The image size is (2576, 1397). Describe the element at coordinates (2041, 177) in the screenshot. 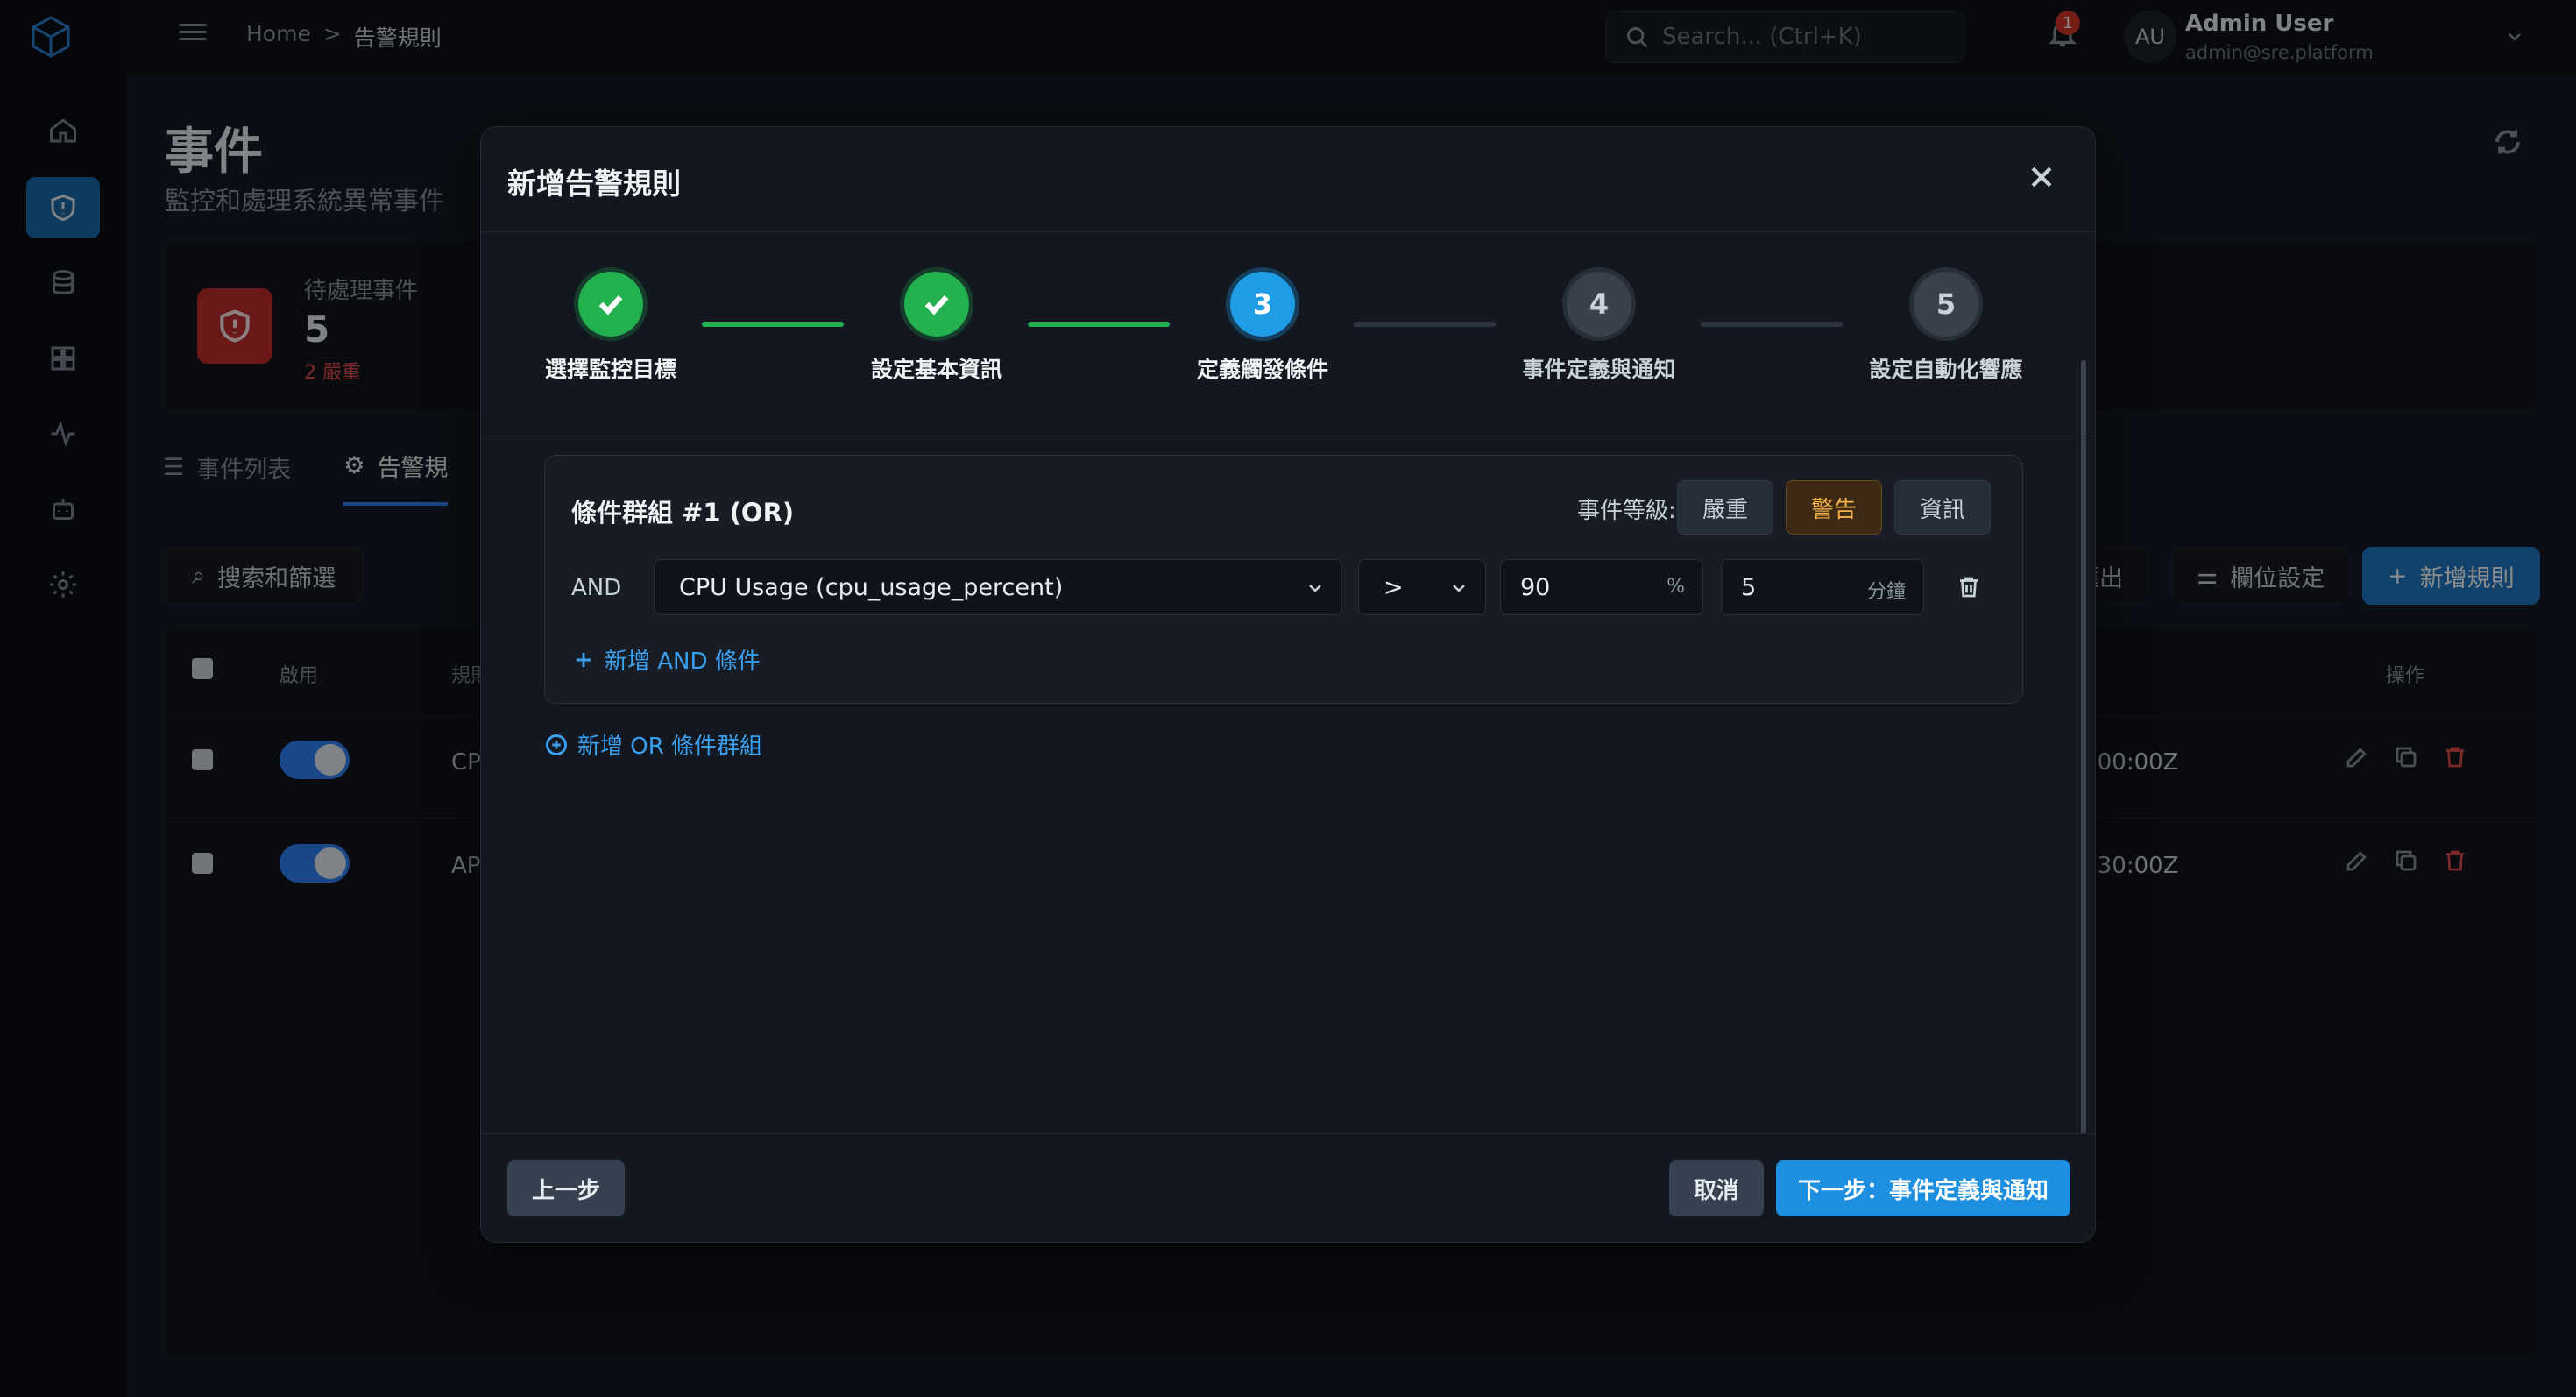

I see `close-icon` at that location.